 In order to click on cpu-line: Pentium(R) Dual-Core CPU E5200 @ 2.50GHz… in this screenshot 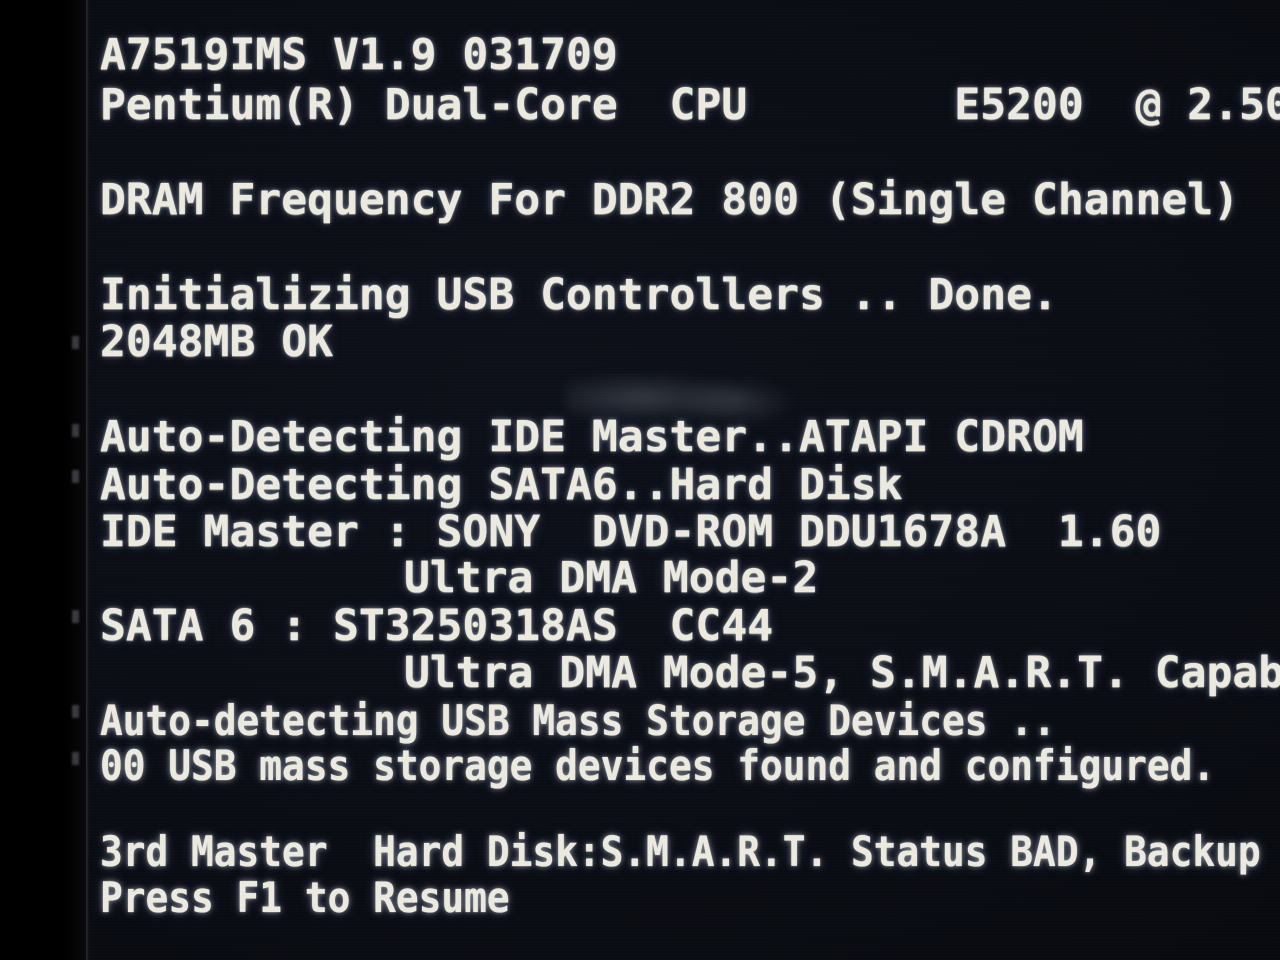, I will do `click(690, 105)`.